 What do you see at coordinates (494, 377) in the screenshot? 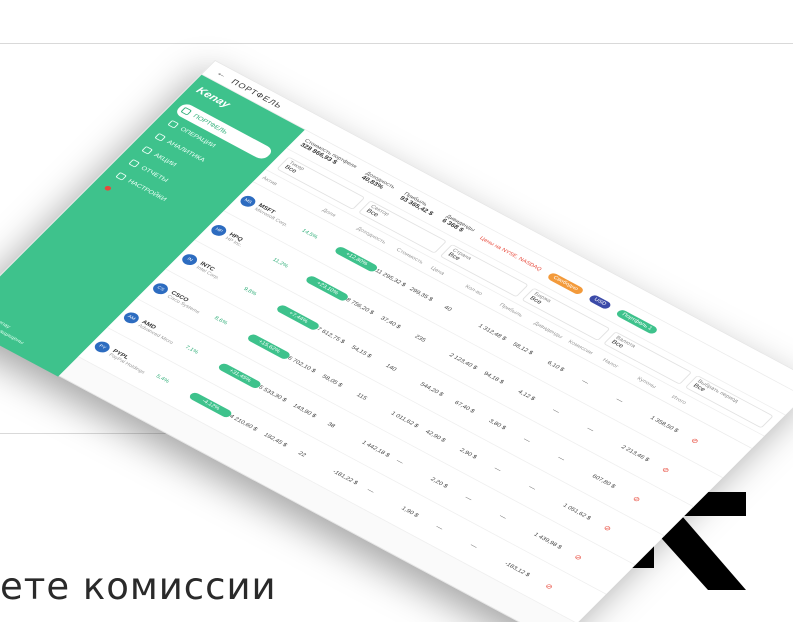
I see `dividends-cell: 94,18 $` at bounding box center [494, 377].